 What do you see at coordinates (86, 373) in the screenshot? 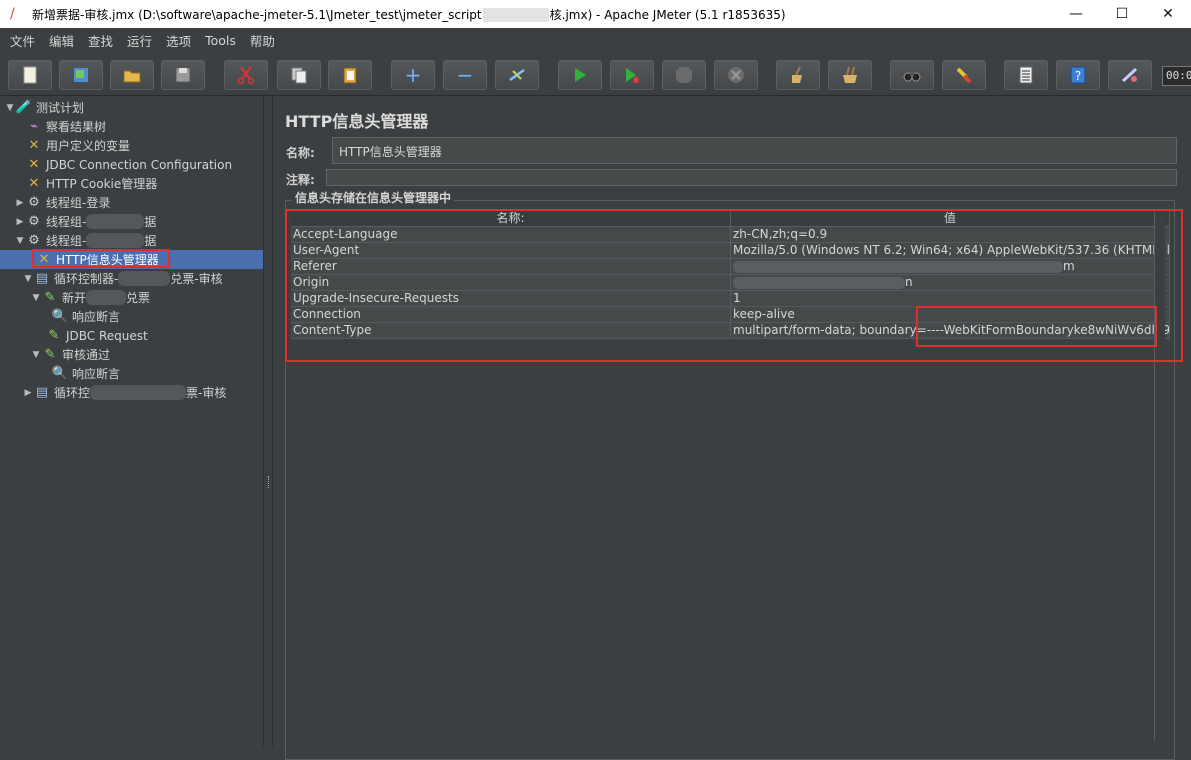
I see `tree-node-response-assertion-2: 🔍 响应断言` at bounding box center [86, 373].